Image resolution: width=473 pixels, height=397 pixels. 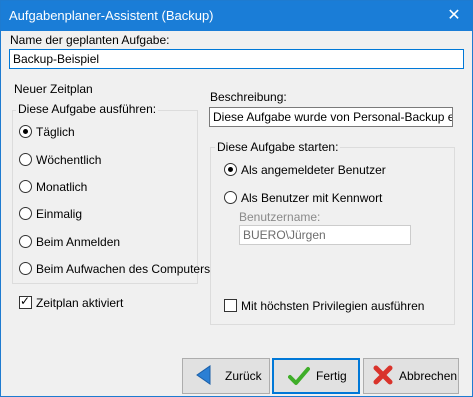 What do you see at coordinates (230, 198) in the screenshot?
I see `radio-as-user-with-password-indicator` at bounding box center [230, 198].